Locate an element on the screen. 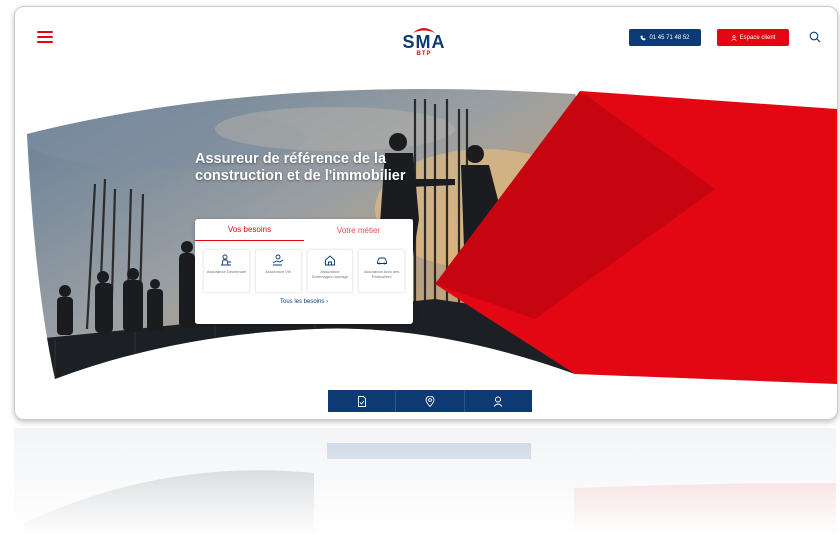  tile-assurance-decennale: Assurance Décennale is located at coordinates (226, 271).